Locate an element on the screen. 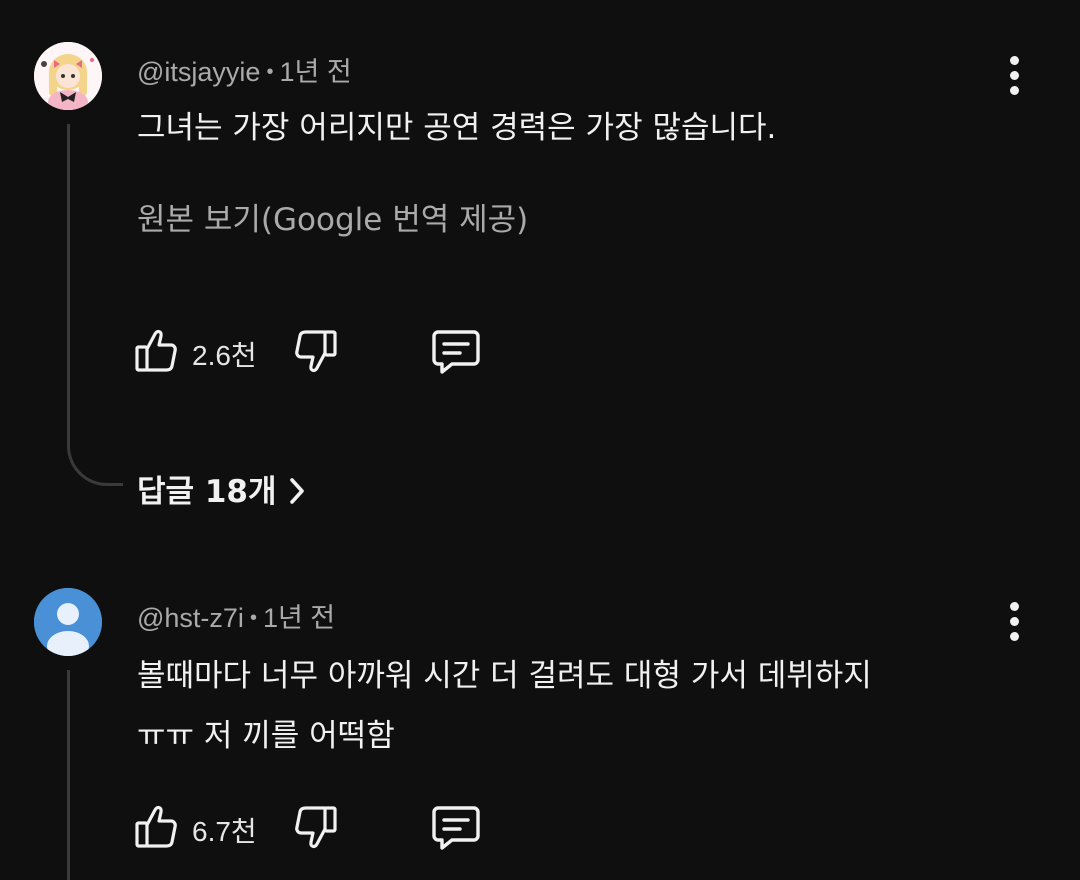 The height and width of the screenshot is (880, 1080). view-replies-link: 답글 18개 is located at coordinates (222, 488).